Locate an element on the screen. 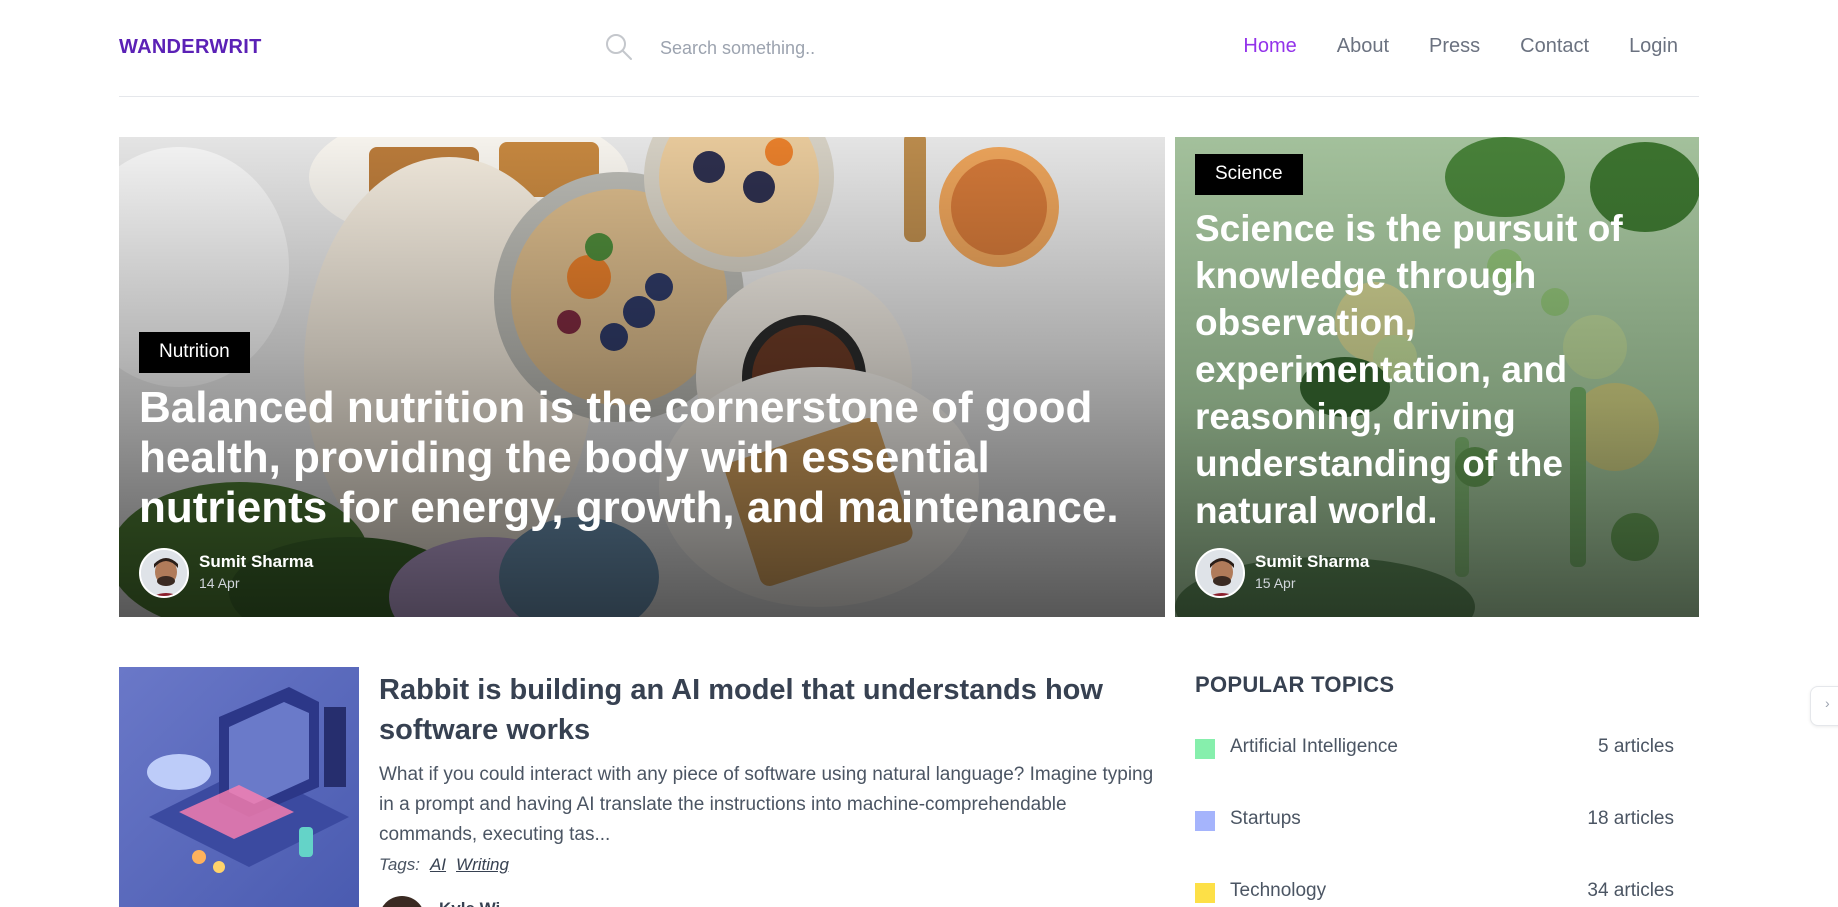 The height and width of the screenshot is (907, 1838). nav-home: Home is located at coordinates (1269, 46).